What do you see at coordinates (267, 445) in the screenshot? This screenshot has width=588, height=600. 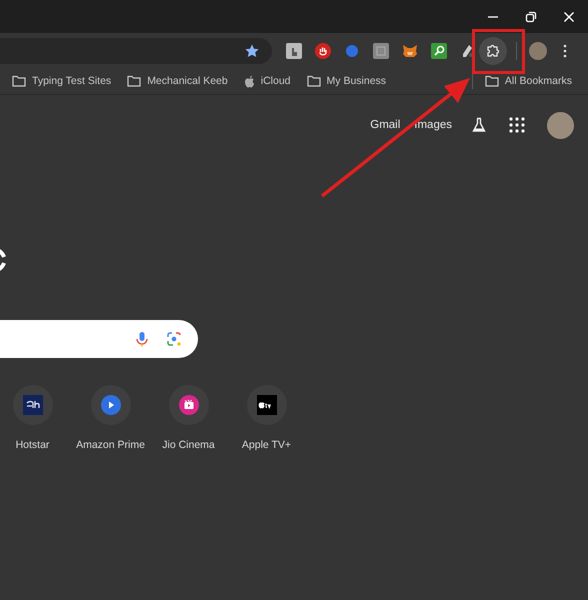 I see `shortcut-label: Apple TV+` at bounding box center [267, 445].